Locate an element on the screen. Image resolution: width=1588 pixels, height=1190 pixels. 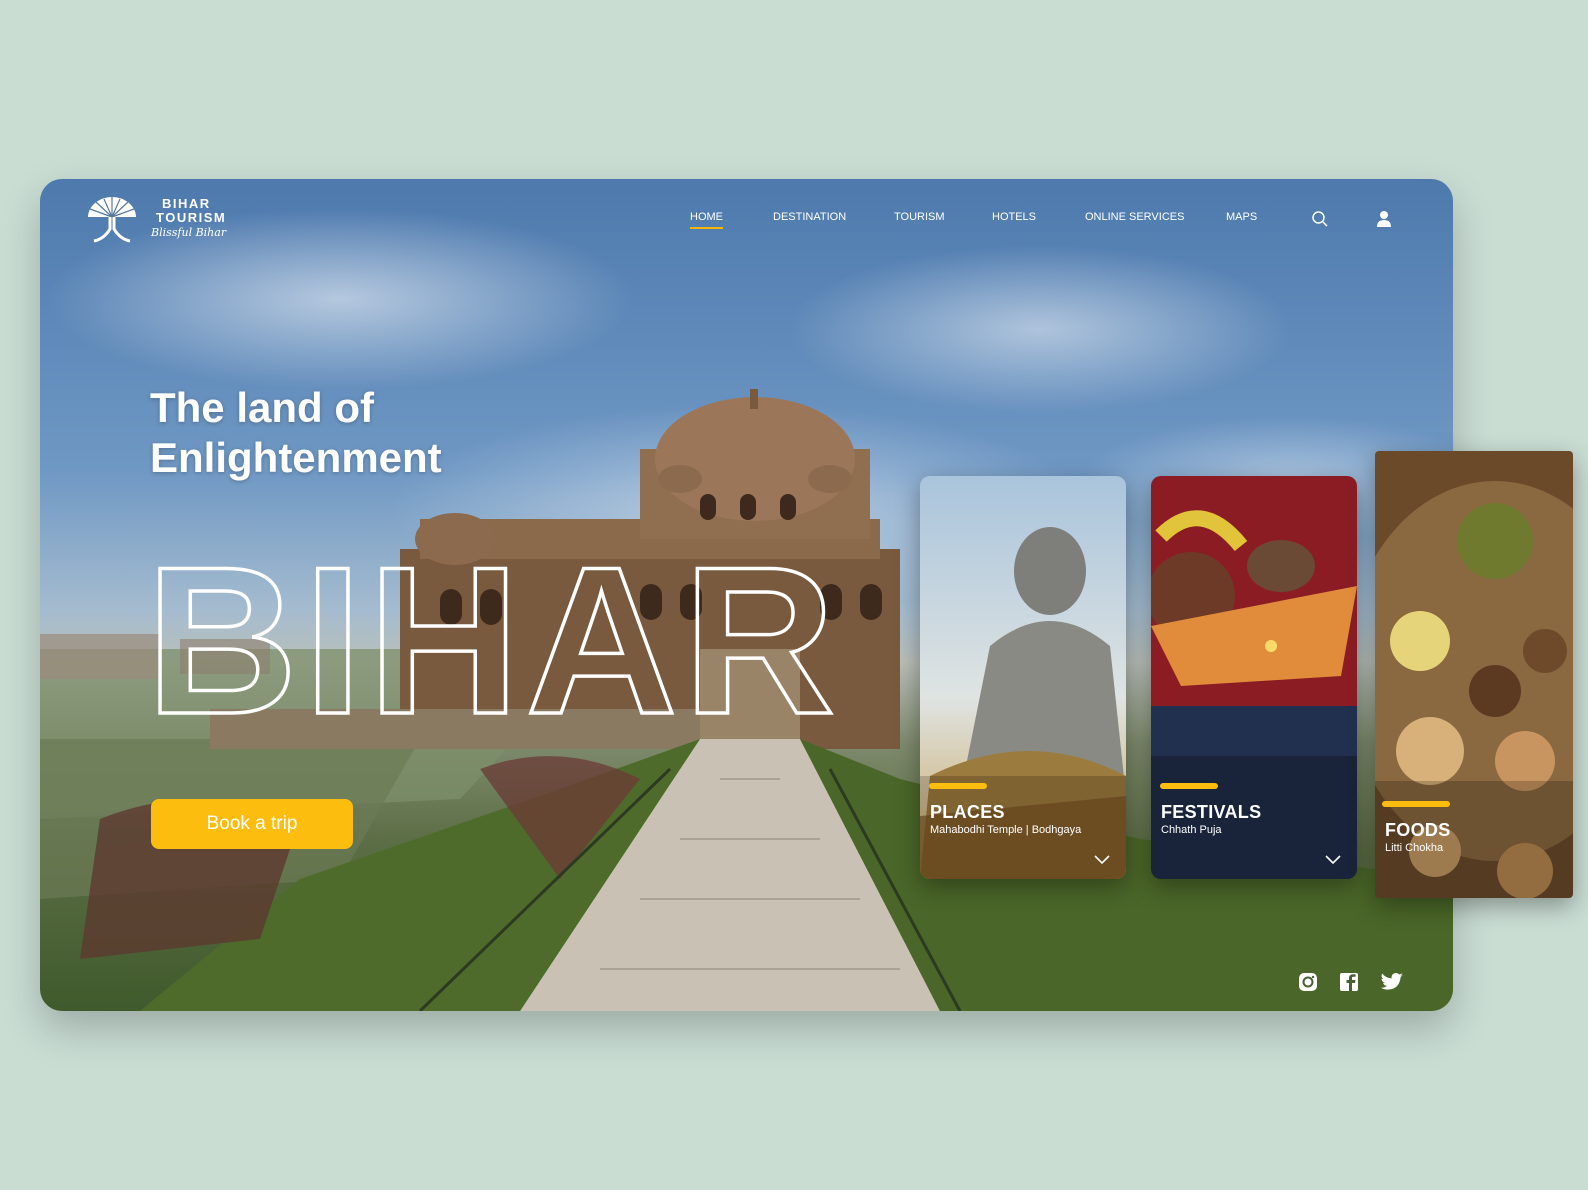
card-foods: FOODS Litti Chokha is located at coordinates (1474, 674).